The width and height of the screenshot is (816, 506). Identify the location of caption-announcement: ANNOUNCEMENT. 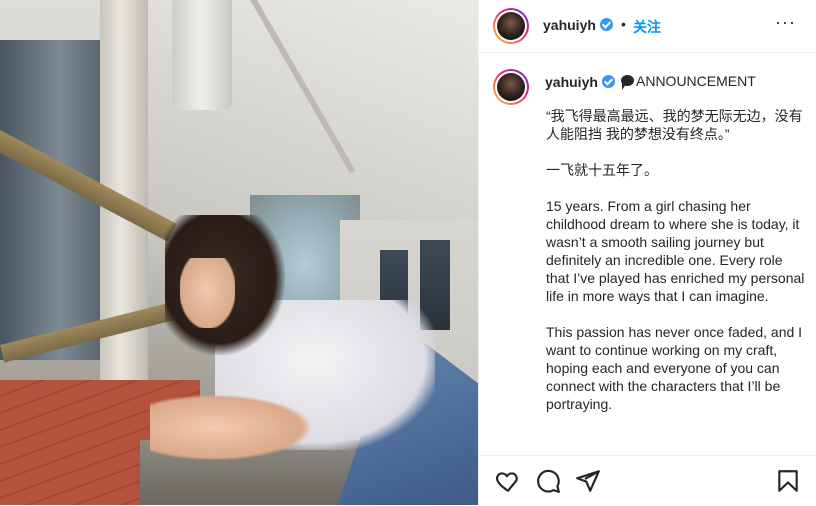
(696, 81).